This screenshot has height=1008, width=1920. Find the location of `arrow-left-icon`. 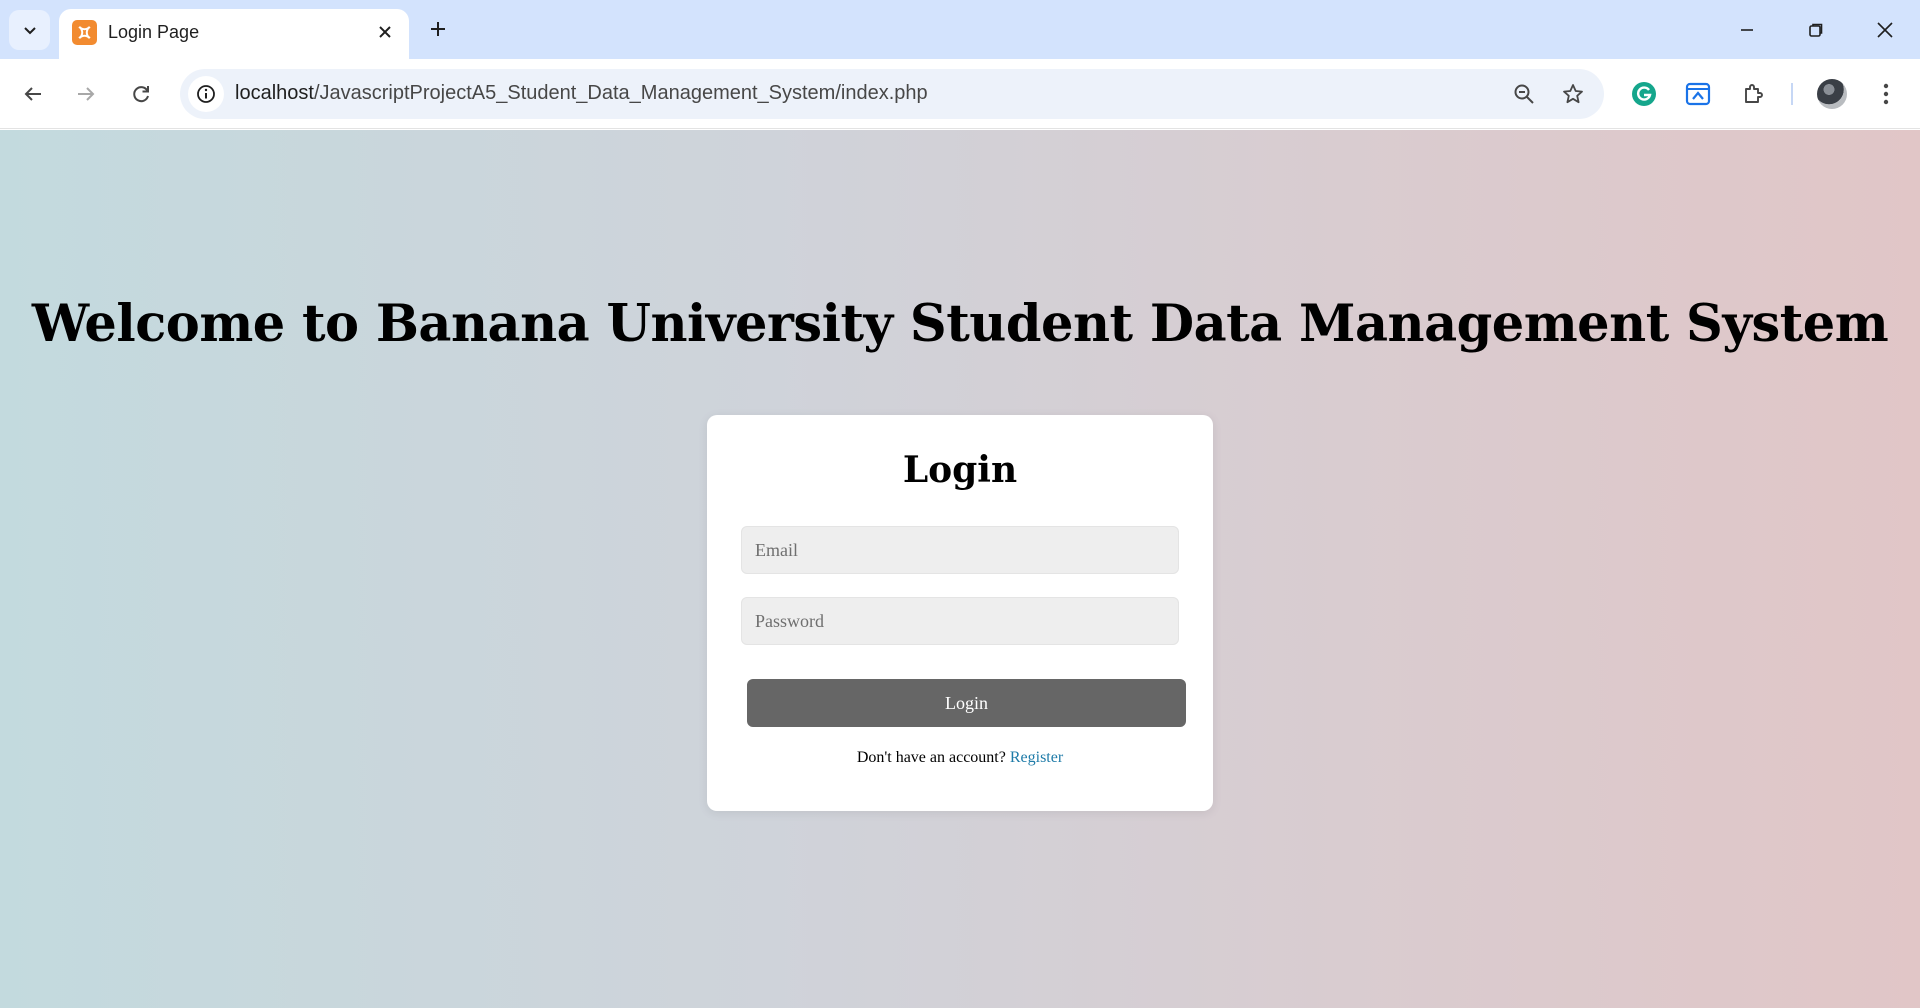

arrow-left-icon is located at coordinates (32, 94).